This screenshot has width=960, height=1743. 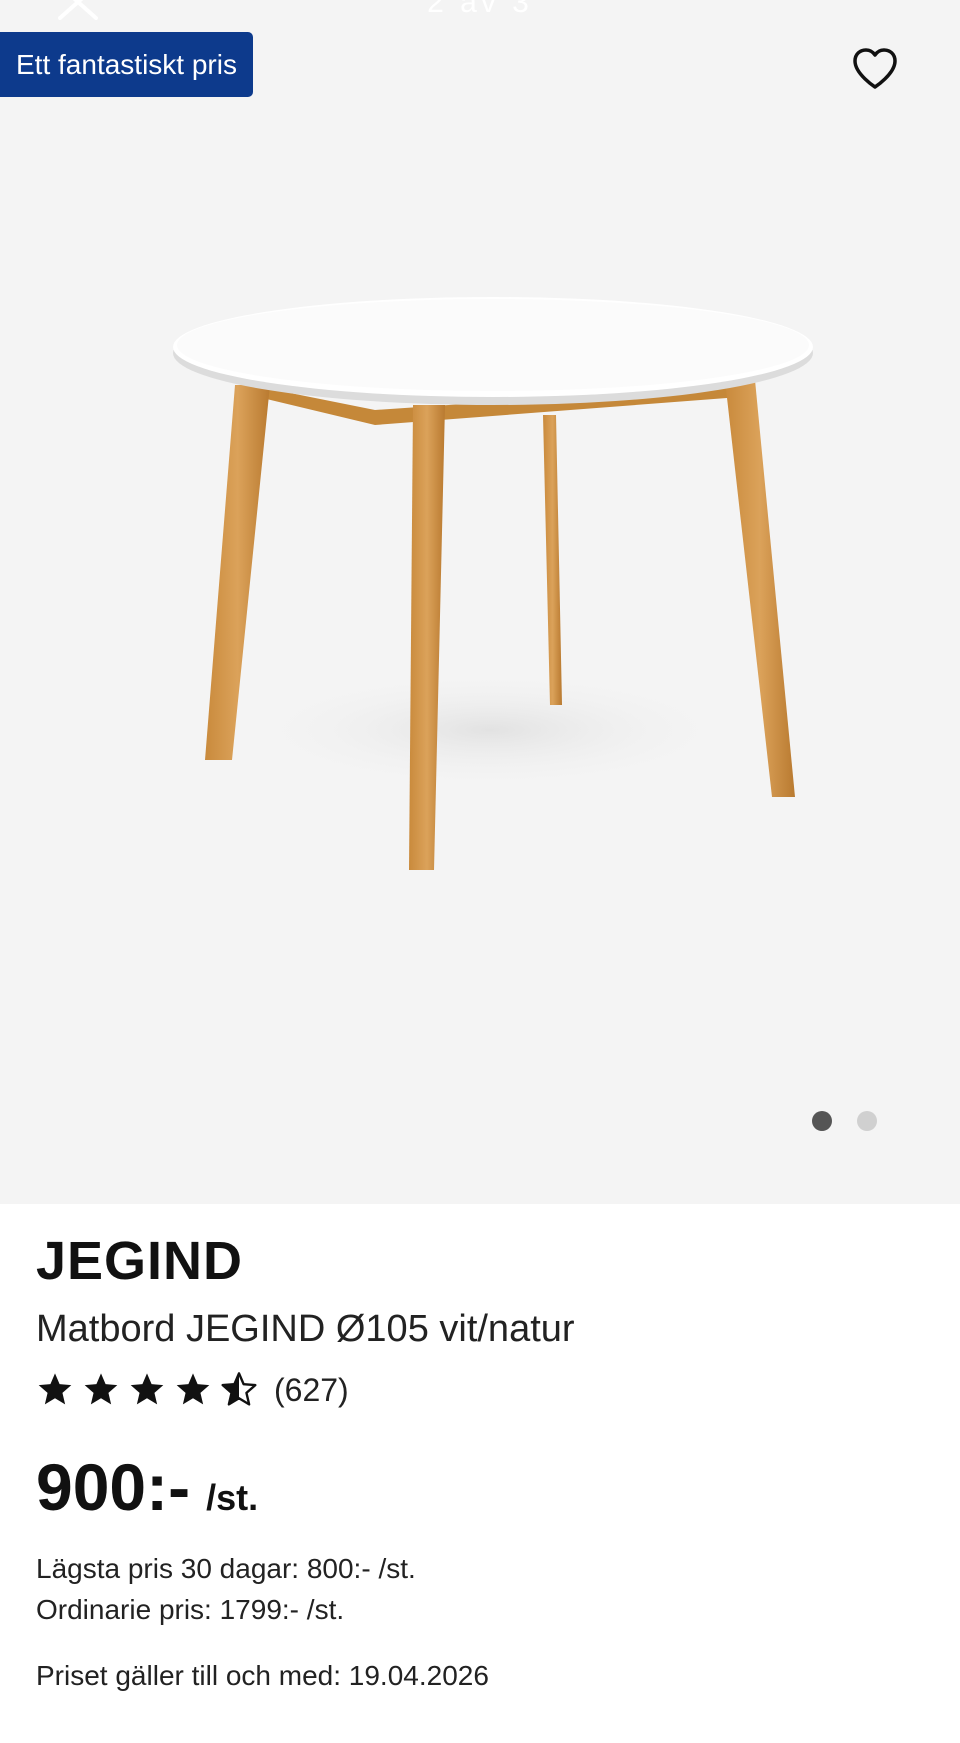 What do you see at coordinates (232, 1497) in the screenshot?
I see `price-unit: /st.` at bounding box center [232, 1497].